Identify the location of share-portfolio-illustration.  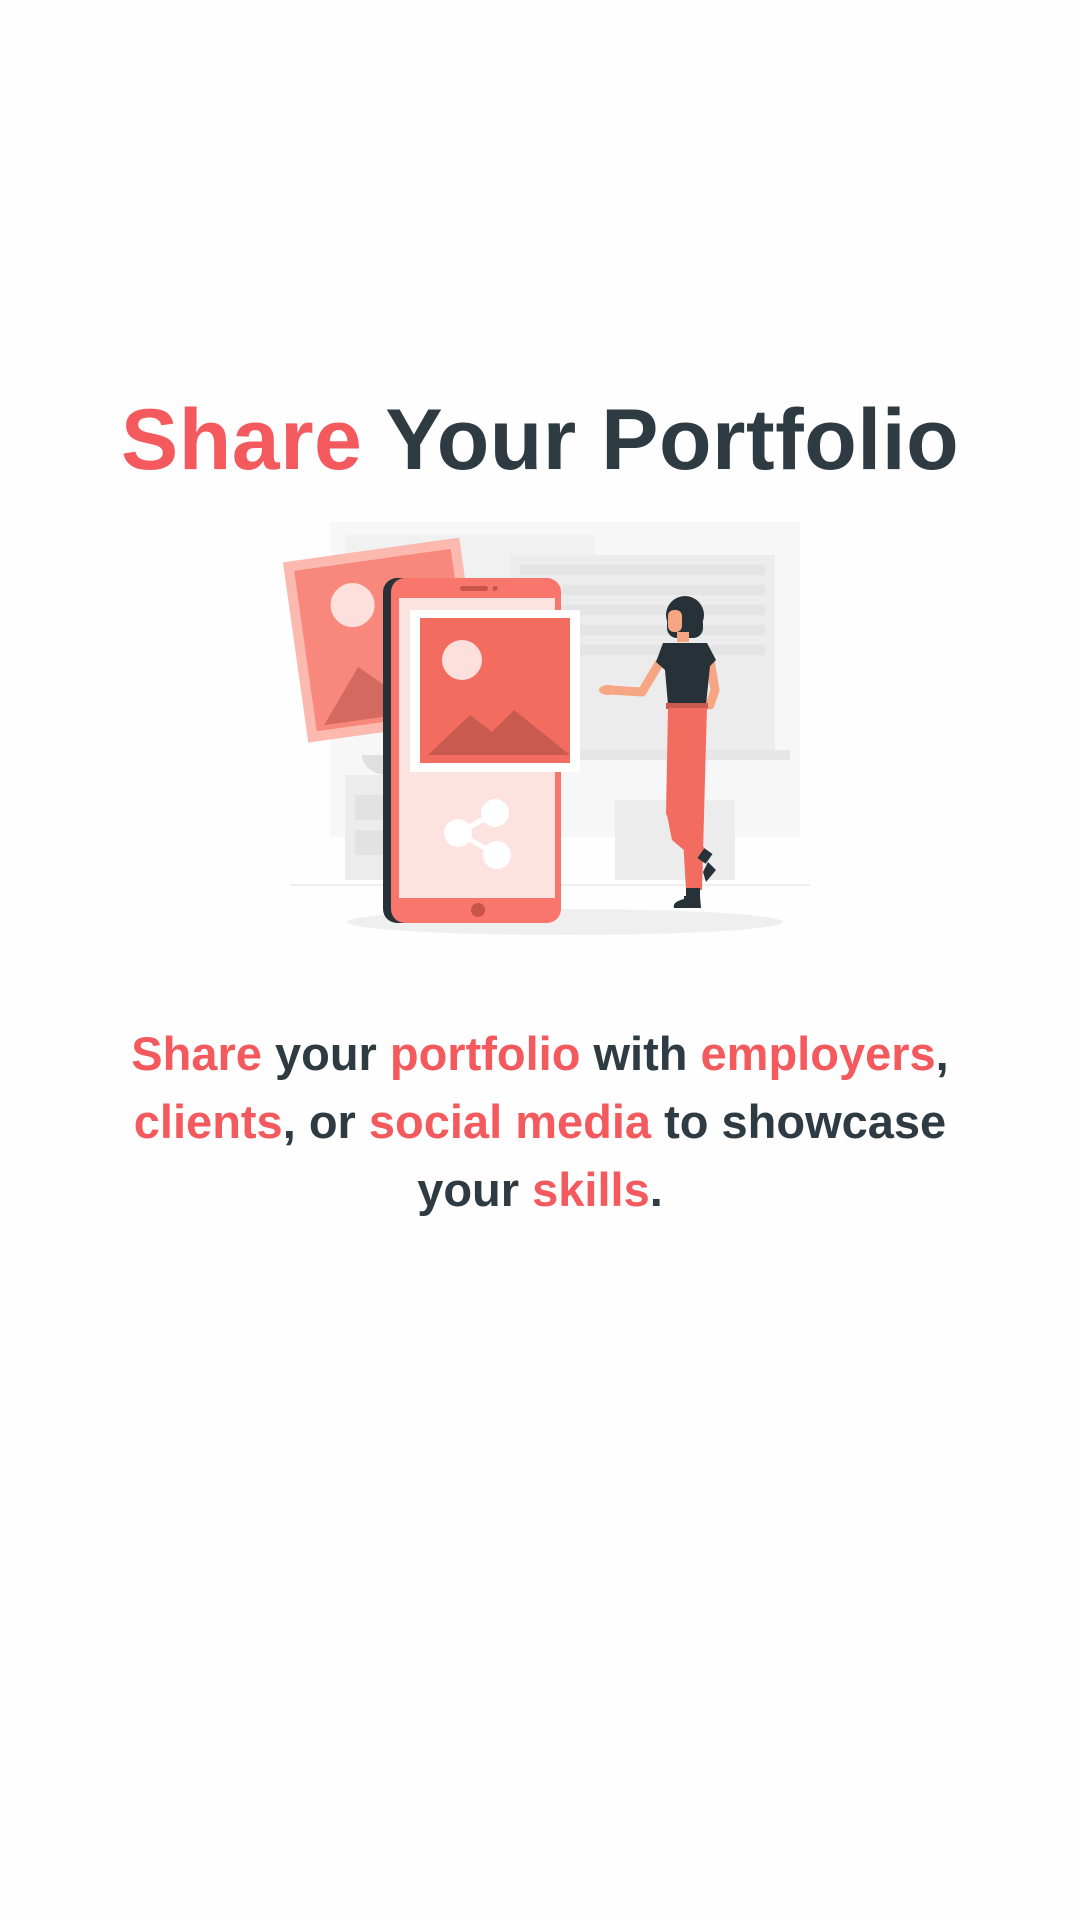
(546, 728).